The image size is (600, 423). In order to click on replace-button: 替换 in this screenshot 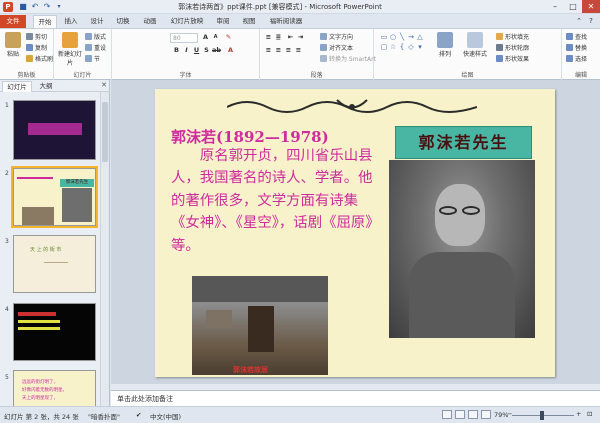, I will do `click(576, 48)`.